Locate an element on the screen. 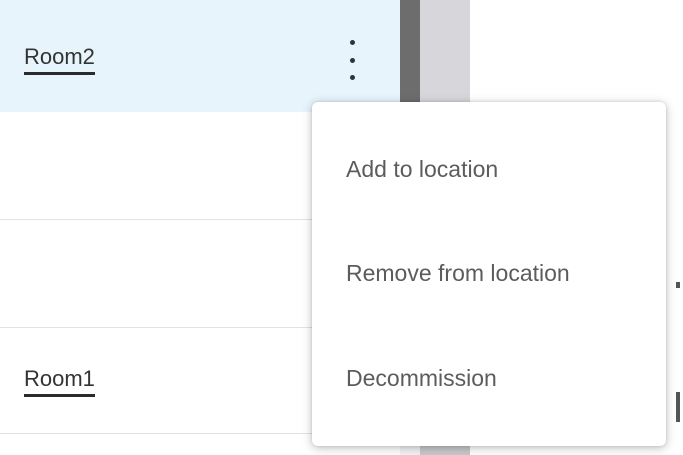  scrollbar-thumb is located at coordinates (445, 55).